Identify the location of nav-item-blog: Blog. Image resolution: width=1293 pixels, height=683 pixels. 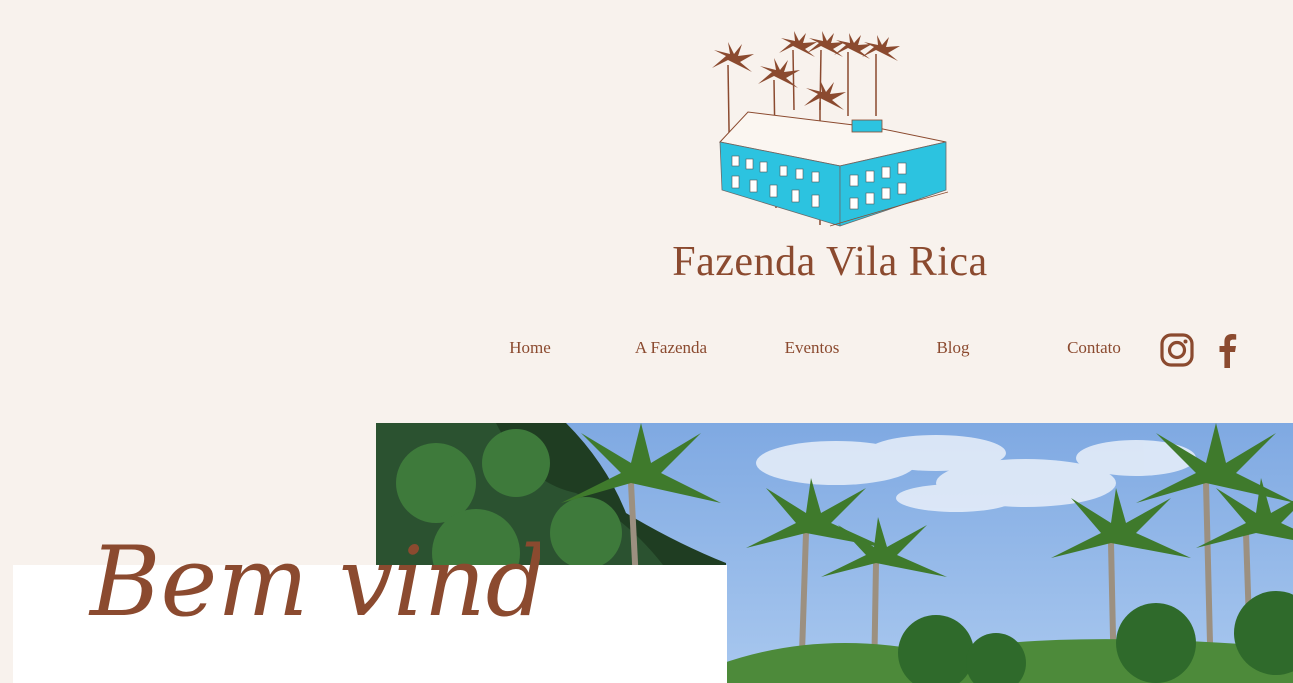
(953, 348).